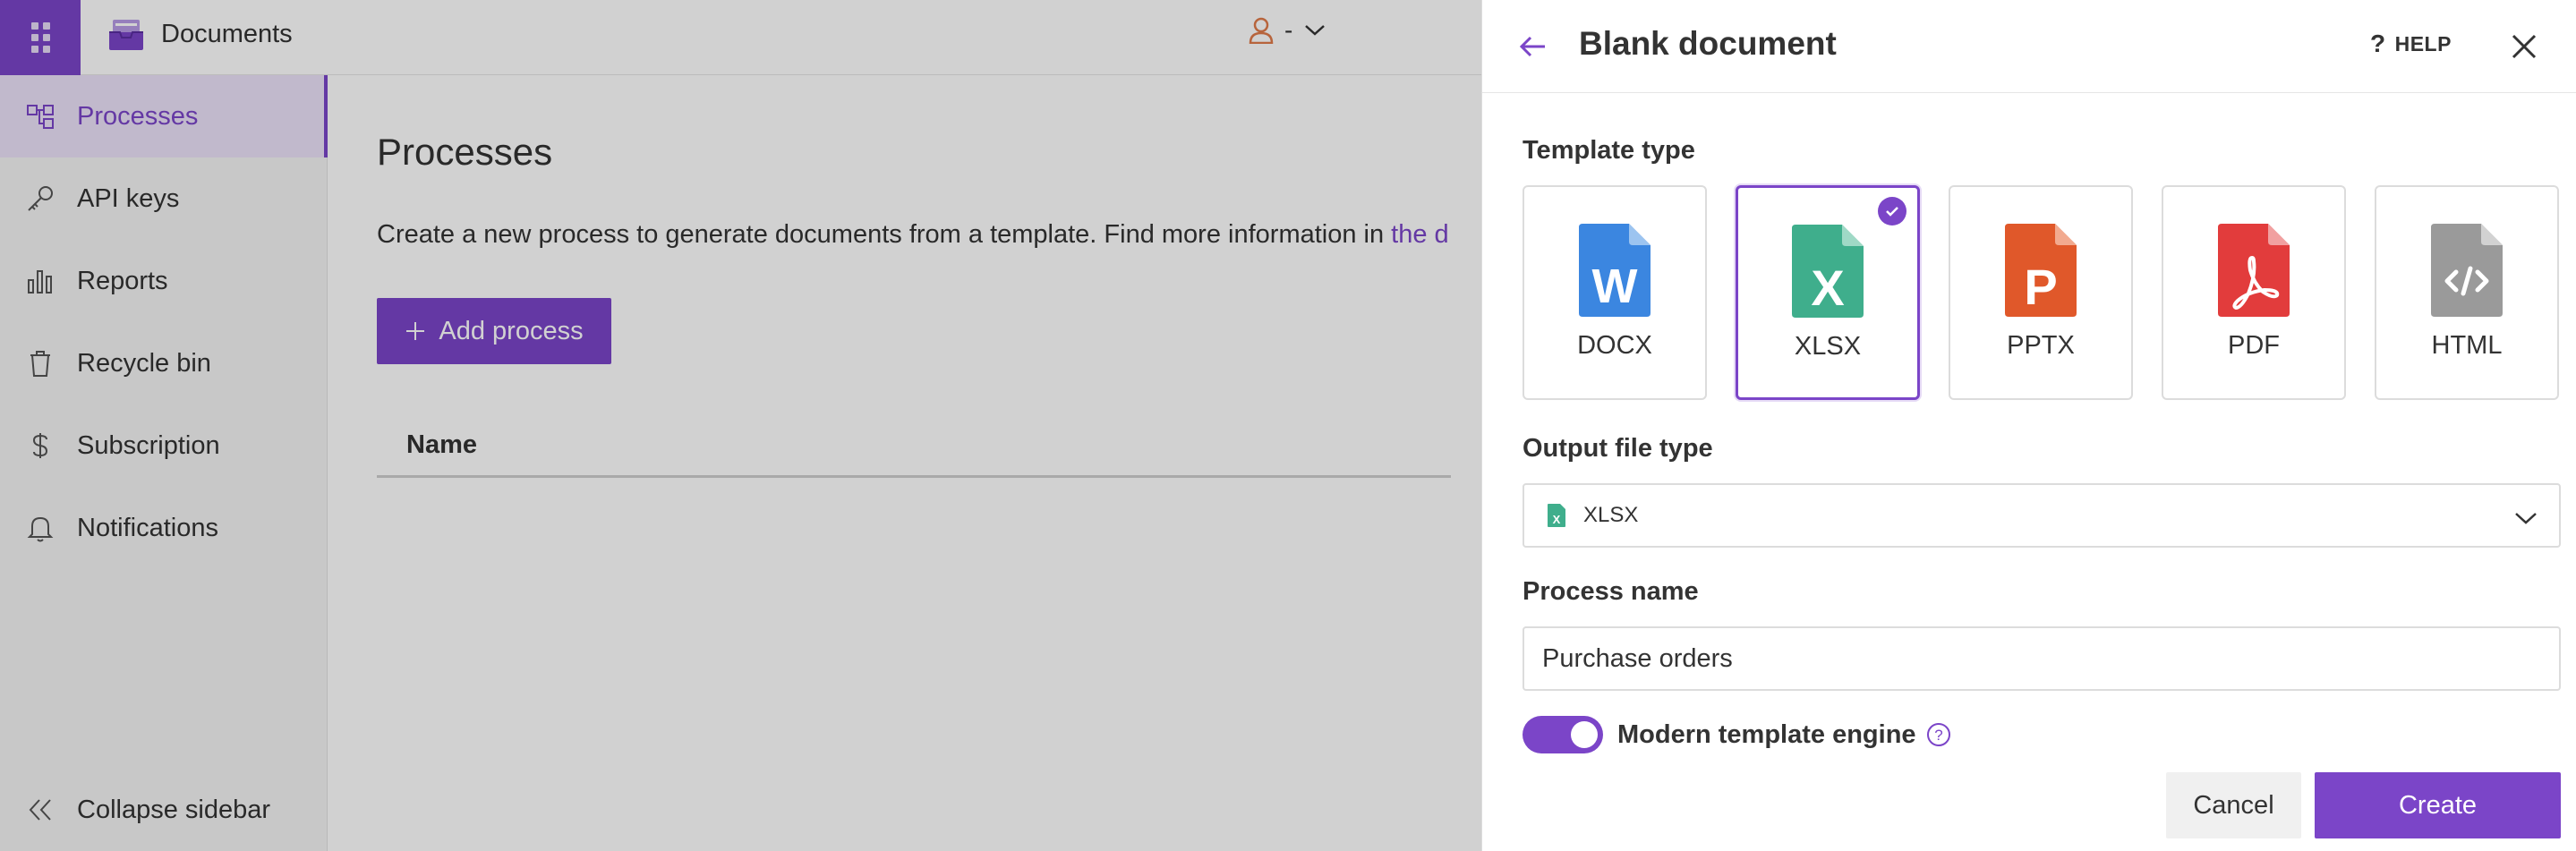  What do you see at coordinates (1892, 211) in the screenshot?
I see `checkmark-icon` at bounding box center [1892, 211].